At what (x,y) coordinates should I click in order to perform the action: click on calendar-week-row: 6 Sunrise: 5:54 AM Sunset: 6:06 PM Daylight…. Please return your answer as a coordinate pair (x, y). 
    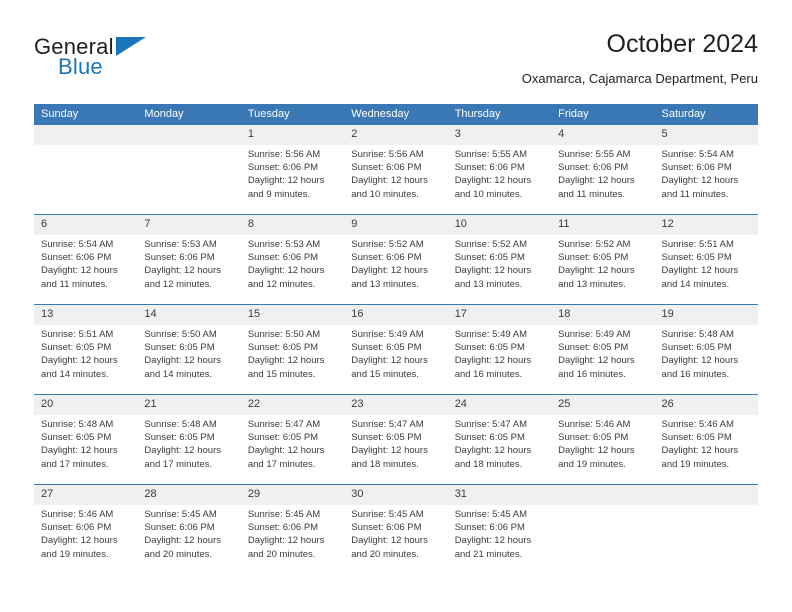
    Looking at the image, I should click on (396, 259).